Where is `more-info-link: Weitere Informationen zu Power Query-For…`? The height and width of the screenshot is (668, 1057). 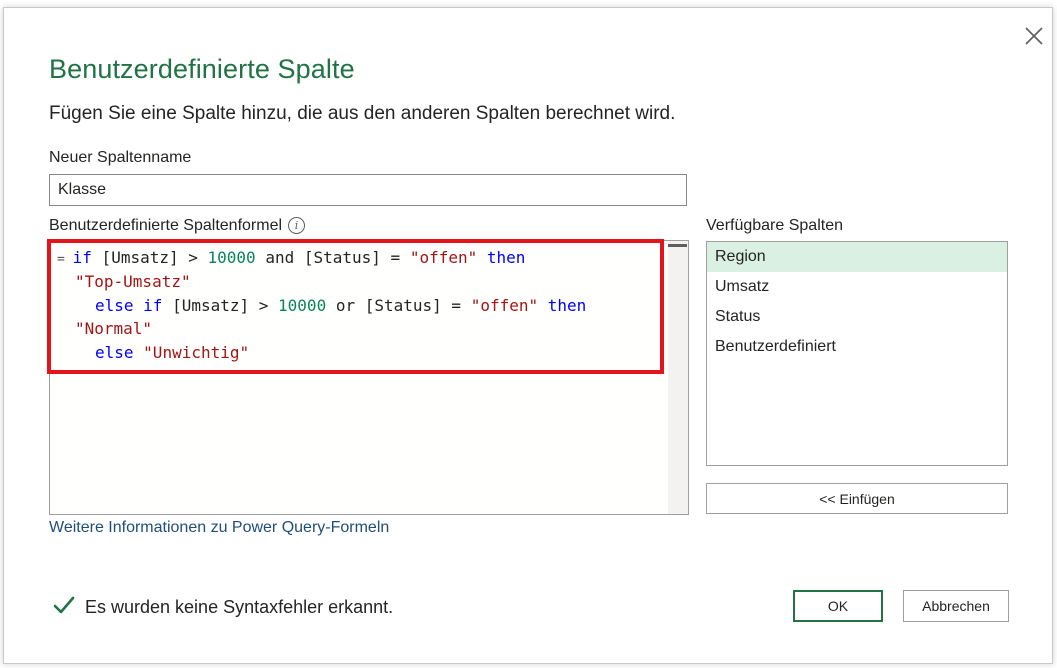
more-info-link: Weitere Informationen zu Power Query-For… is located at coordinates (219, 528).